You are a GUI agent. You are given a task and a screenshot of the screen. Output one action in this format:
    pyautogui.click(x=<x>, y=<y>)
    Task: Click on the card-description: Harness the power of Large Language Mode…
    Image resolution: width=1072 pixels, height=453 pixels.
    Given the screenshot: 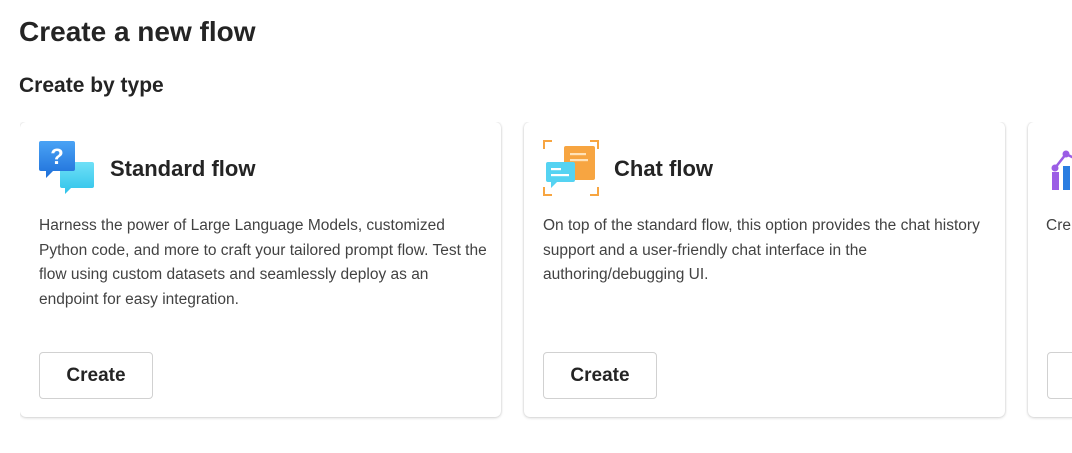 What is the action you would take?
    pyautogui.click(x=263, y=262)
    